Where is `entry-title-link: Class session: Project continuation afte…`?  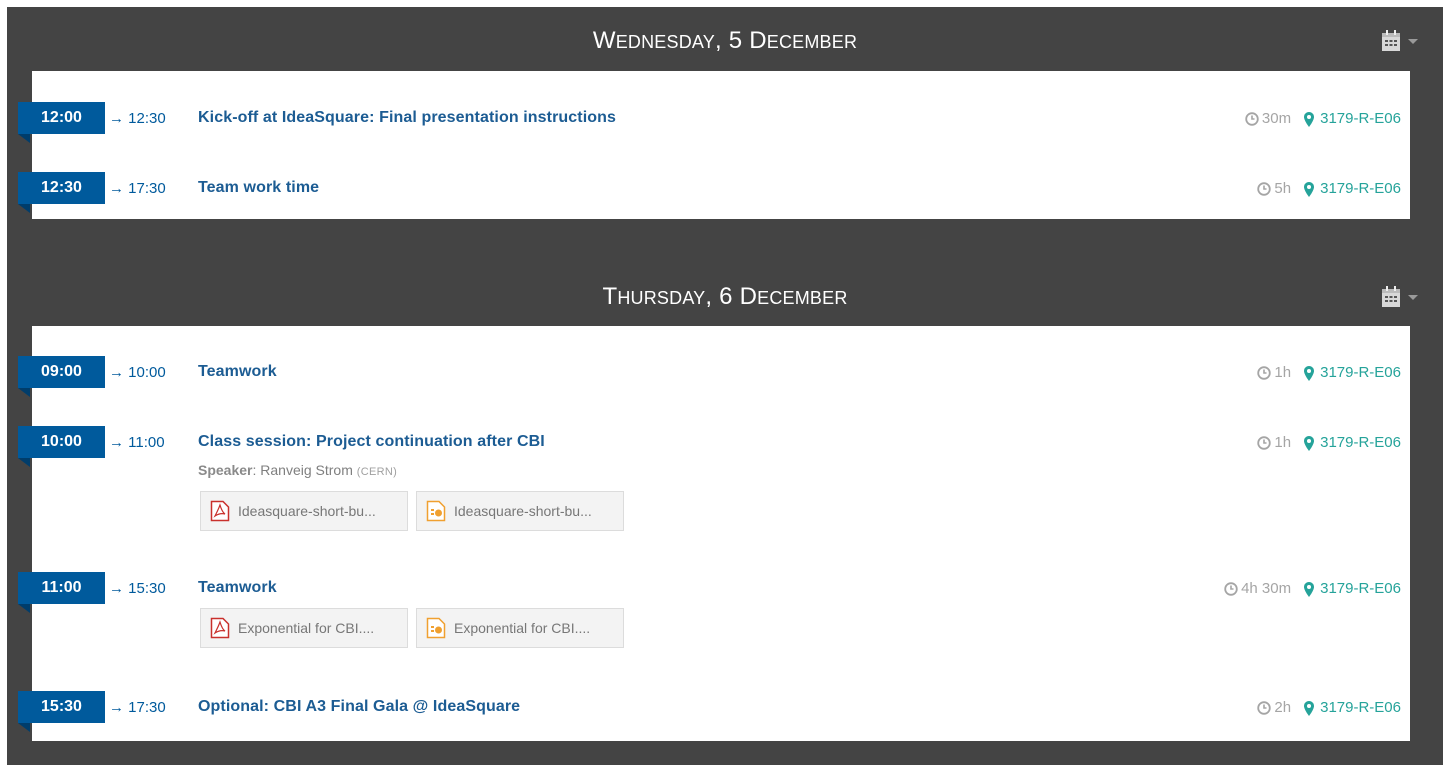
entry-title-link: Class session: Project continuation afte… is located at coordinates (371, 442).